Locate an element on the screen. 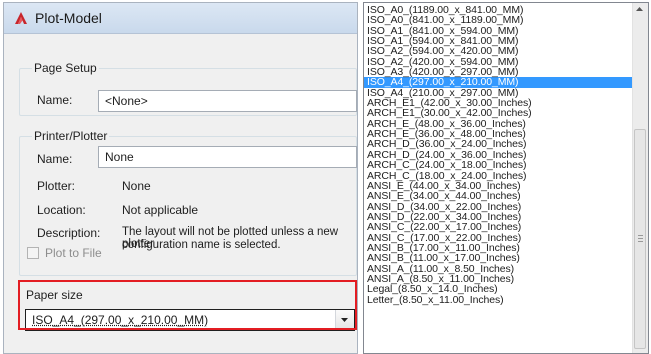 The height and width of the screenshot is (354, 651). dropdown-item: ANSI_C_(22.00_x_17.00_Inches) is located at coordinates (498, 227).